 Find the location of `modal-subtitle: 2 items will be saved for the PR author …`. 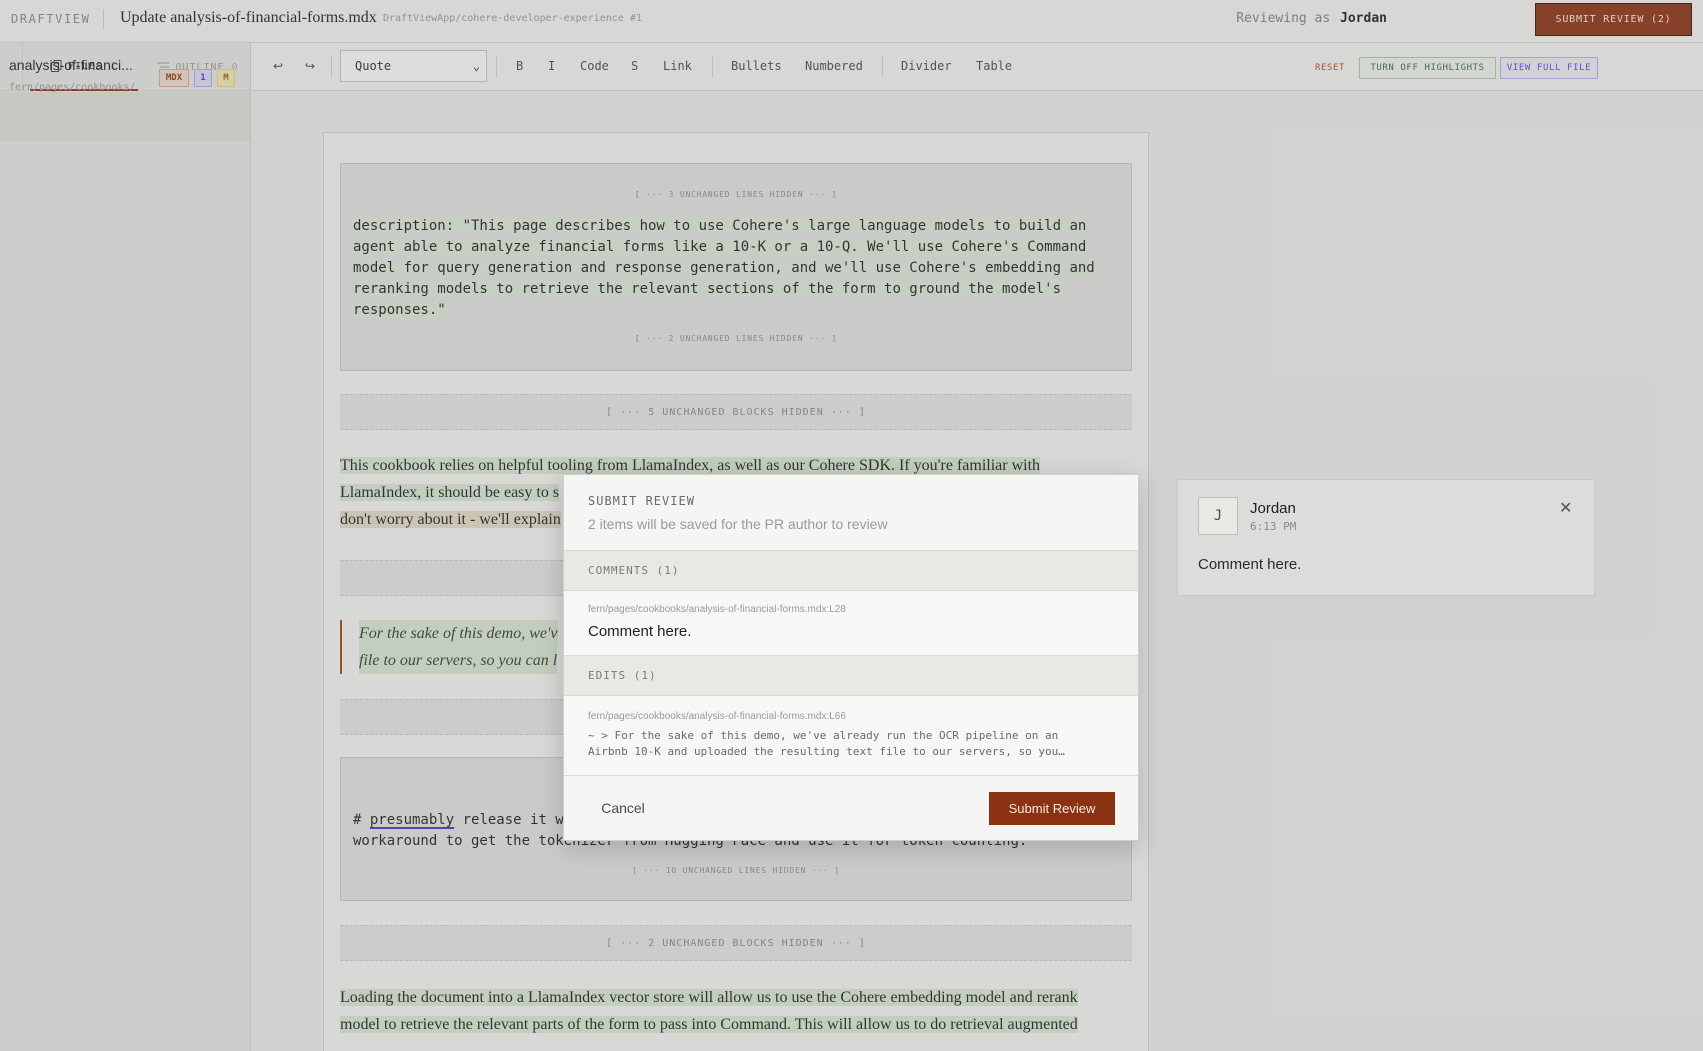

modal-subtitle: 2 items will be saved for the PR author … is located at coordinates (738, 524).